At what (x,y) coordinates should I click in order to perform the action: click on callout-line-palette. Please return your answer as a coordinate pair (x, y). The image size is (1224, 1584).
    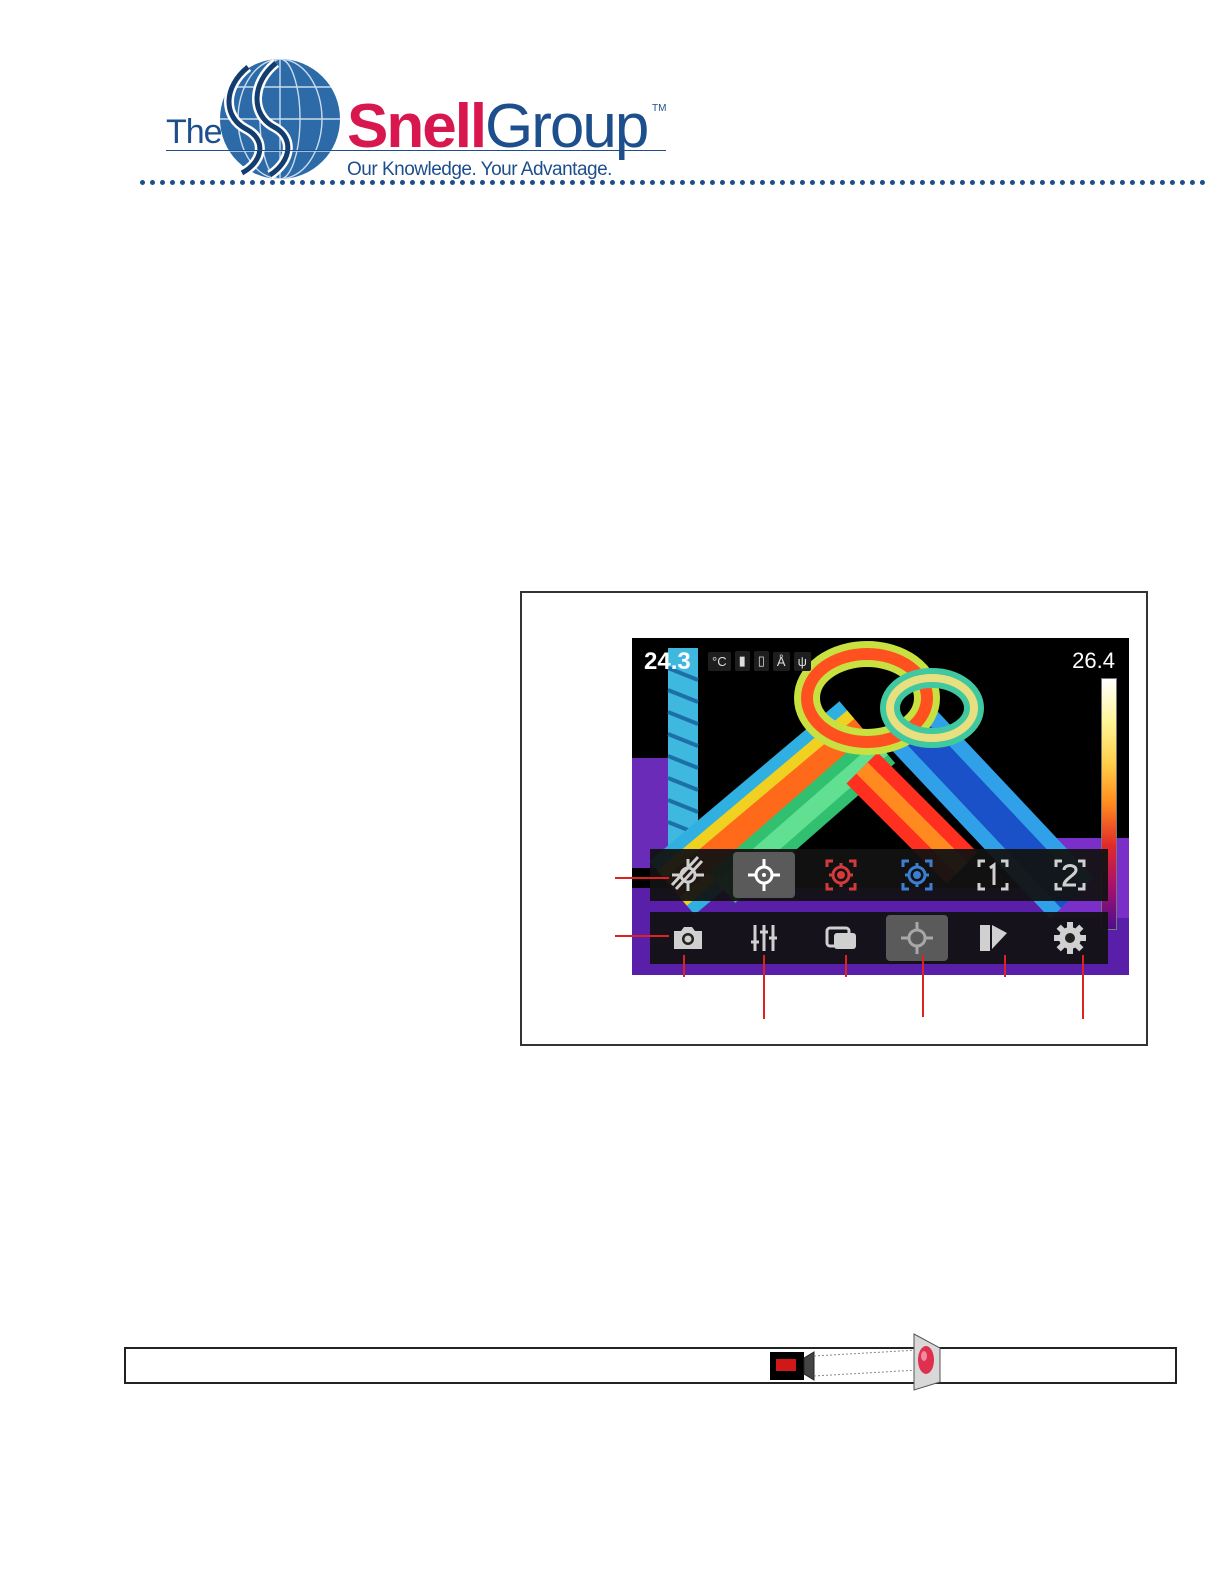
    Looking at the image, I should click on (1005, 966).